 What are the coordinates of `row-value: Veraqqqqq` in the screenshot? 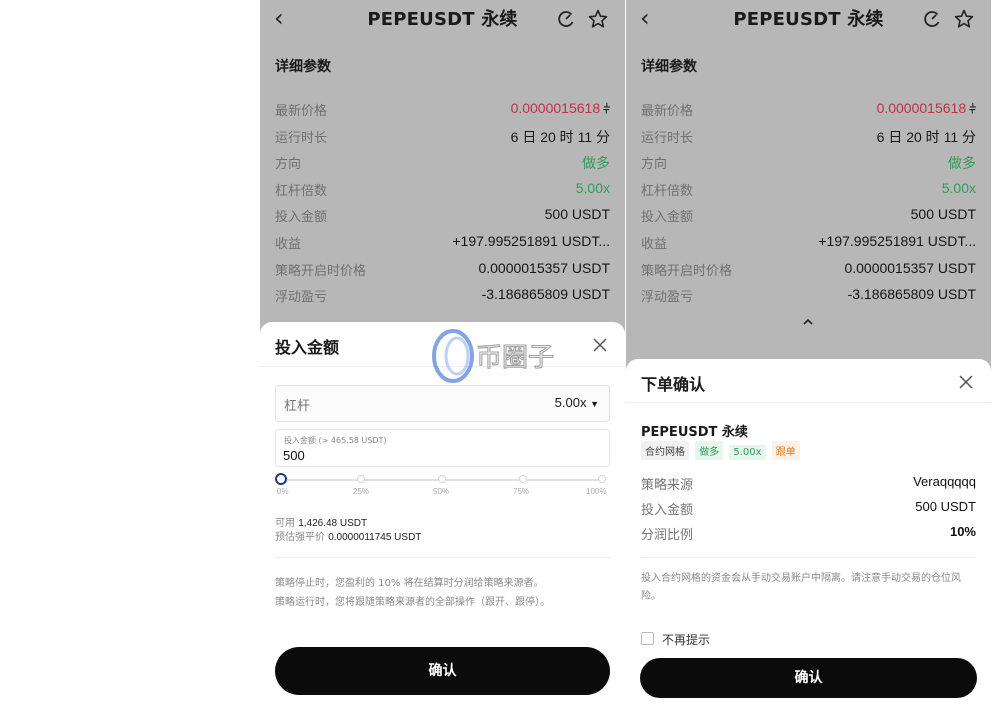 It's located at (944, 481).